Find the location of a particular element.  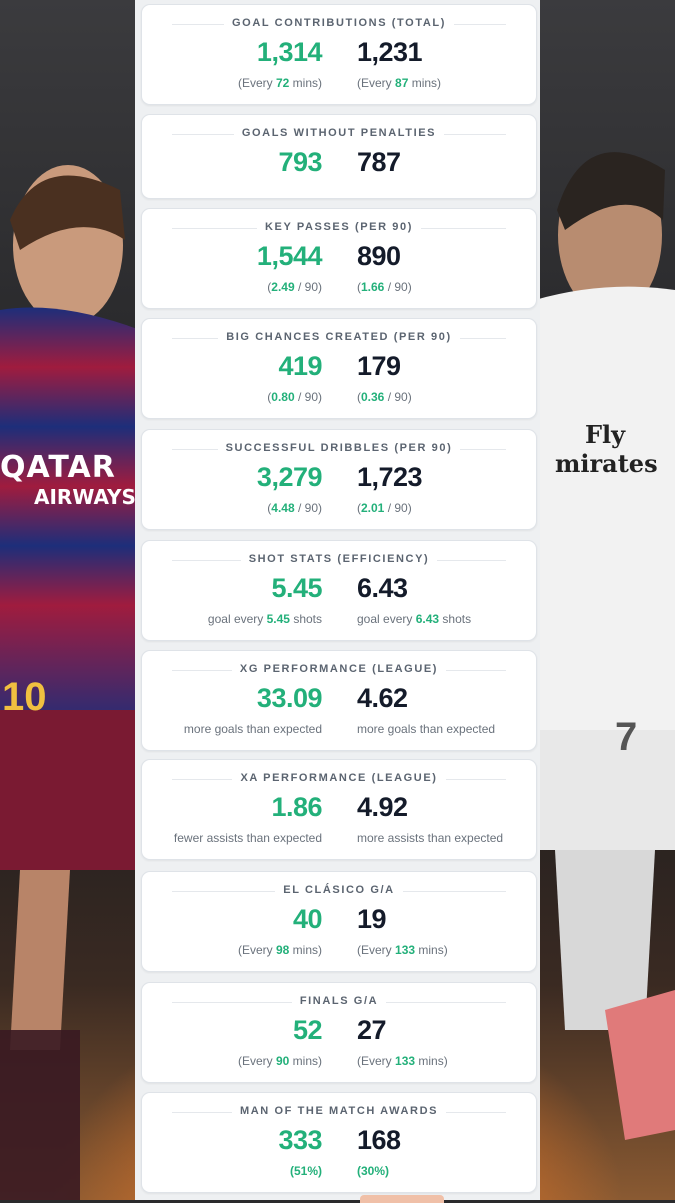

left-player-subtext: goal every 5.45 shots is located at coordinates (265, 619).